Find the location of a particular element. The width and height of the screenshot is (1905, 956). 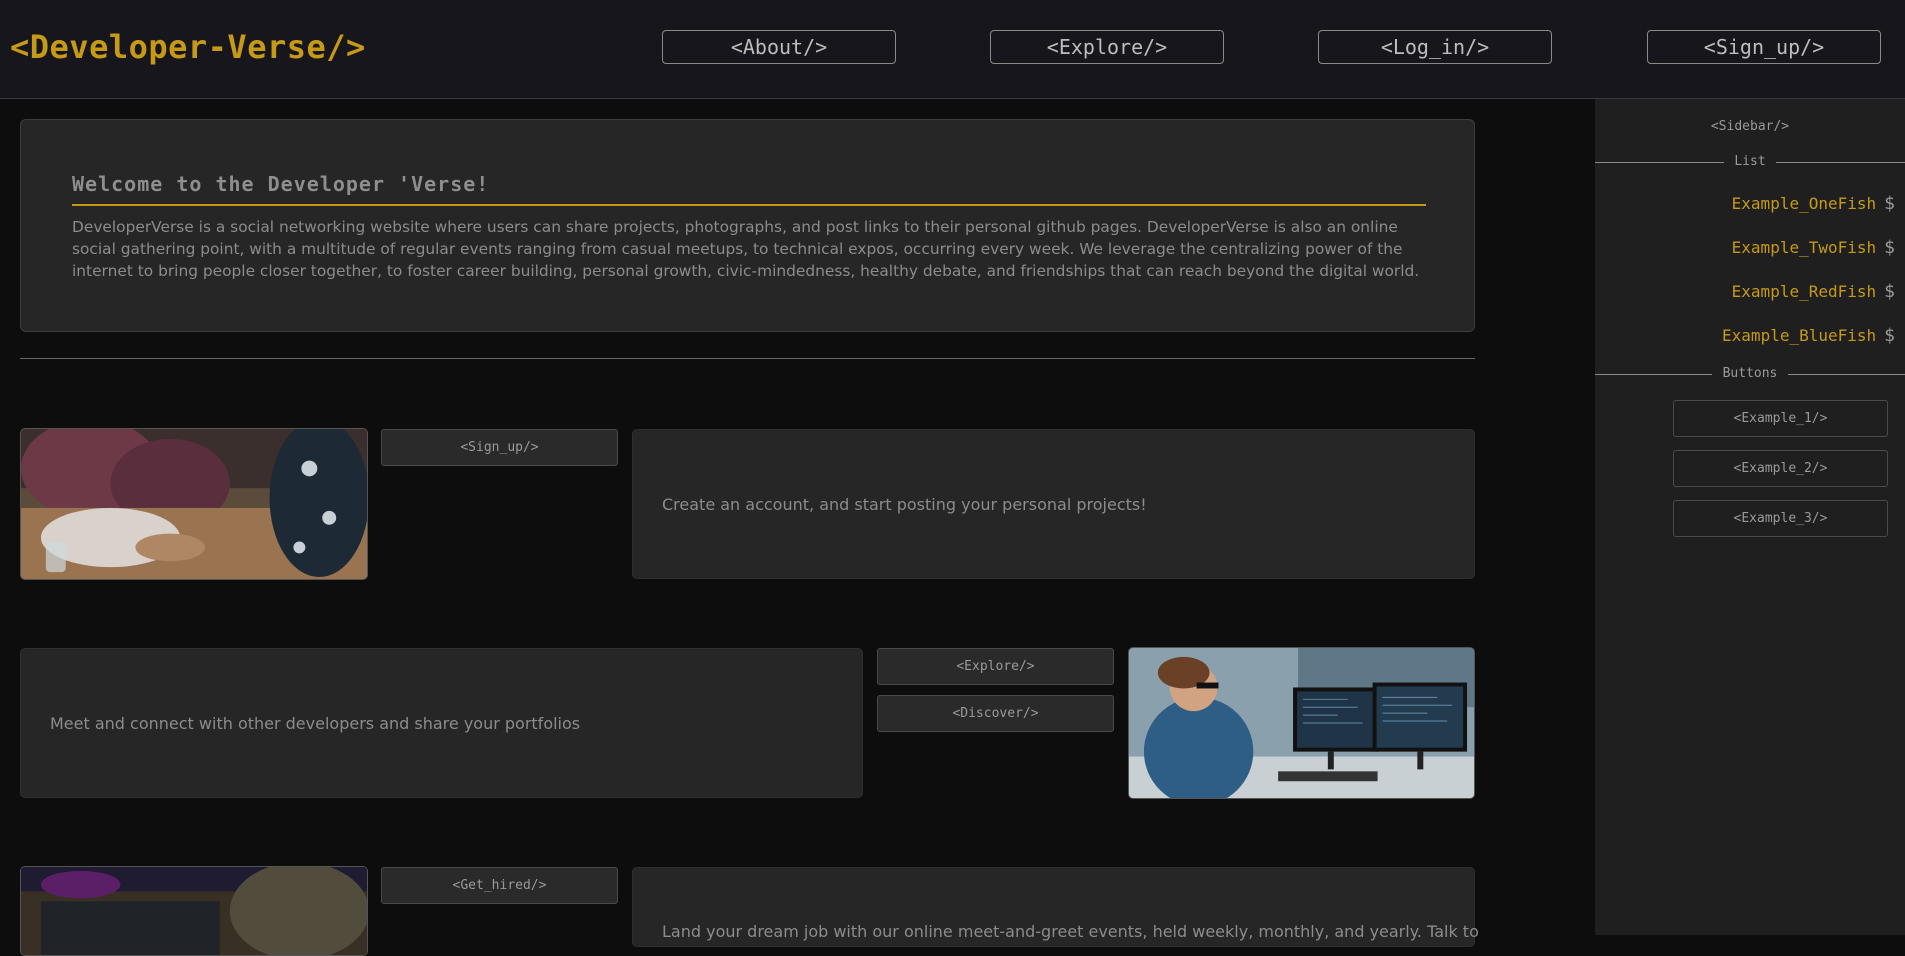

sidebar-title: <Sidebar/> is located at coordinates (1750, 126).